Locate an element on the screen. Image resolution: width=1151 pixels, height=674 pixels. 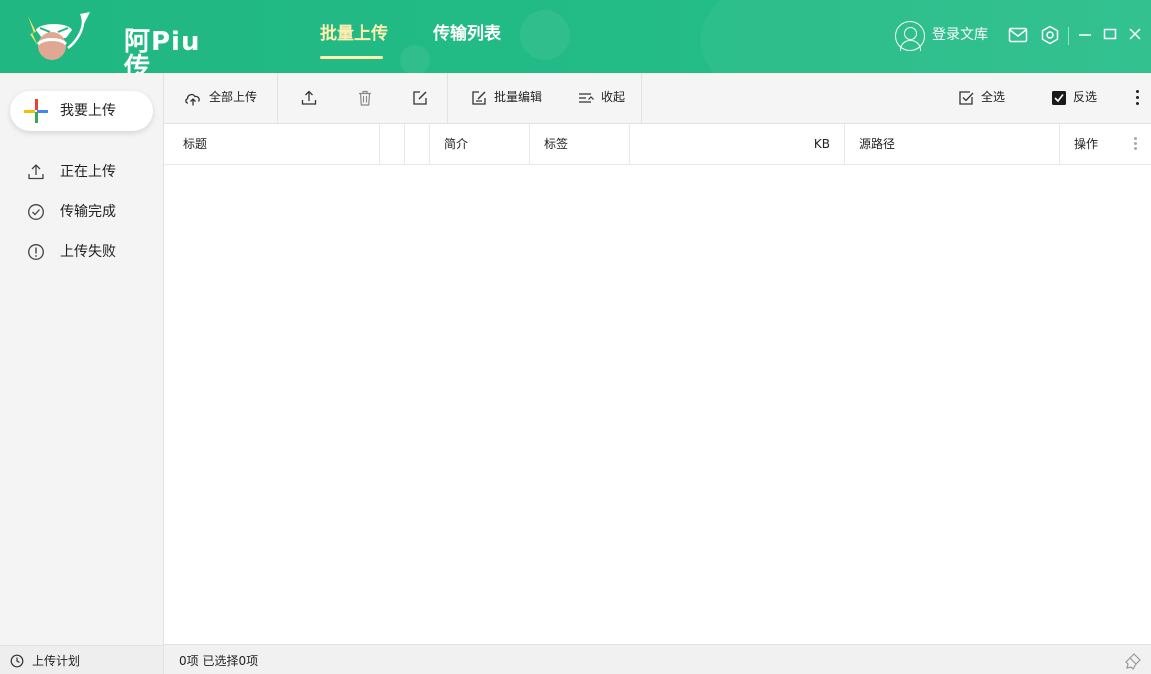
upload-schedule-label: 上传计划 is located at coordinates (56, 661).